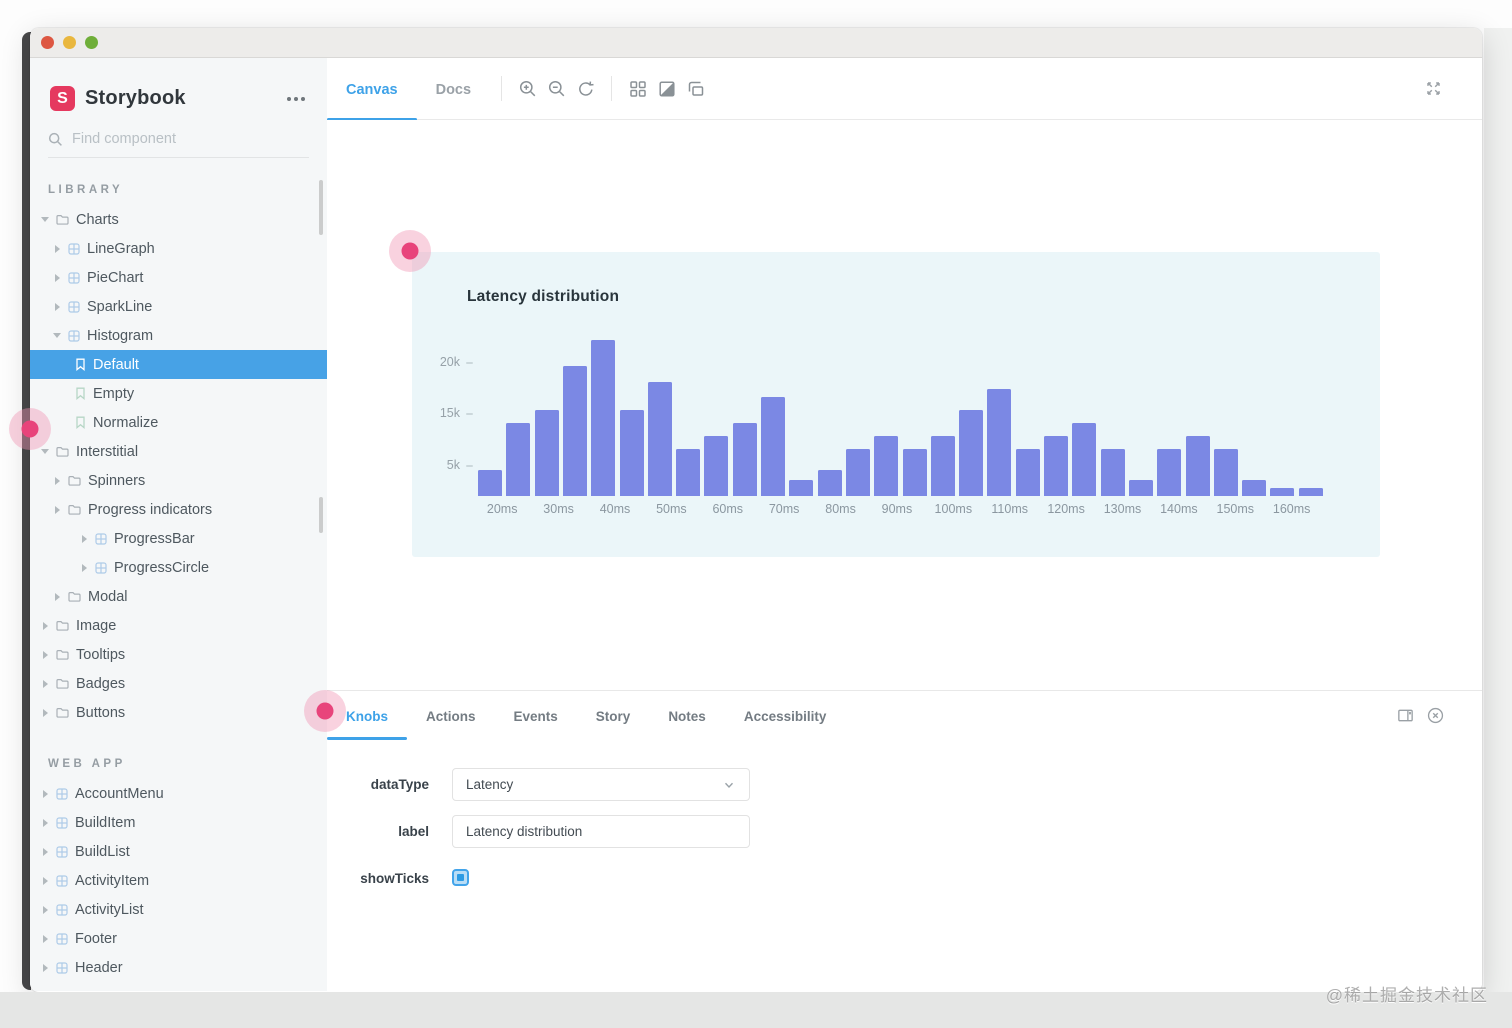  I want to click on addon-tab-notes: Notes, so click(687, 715).